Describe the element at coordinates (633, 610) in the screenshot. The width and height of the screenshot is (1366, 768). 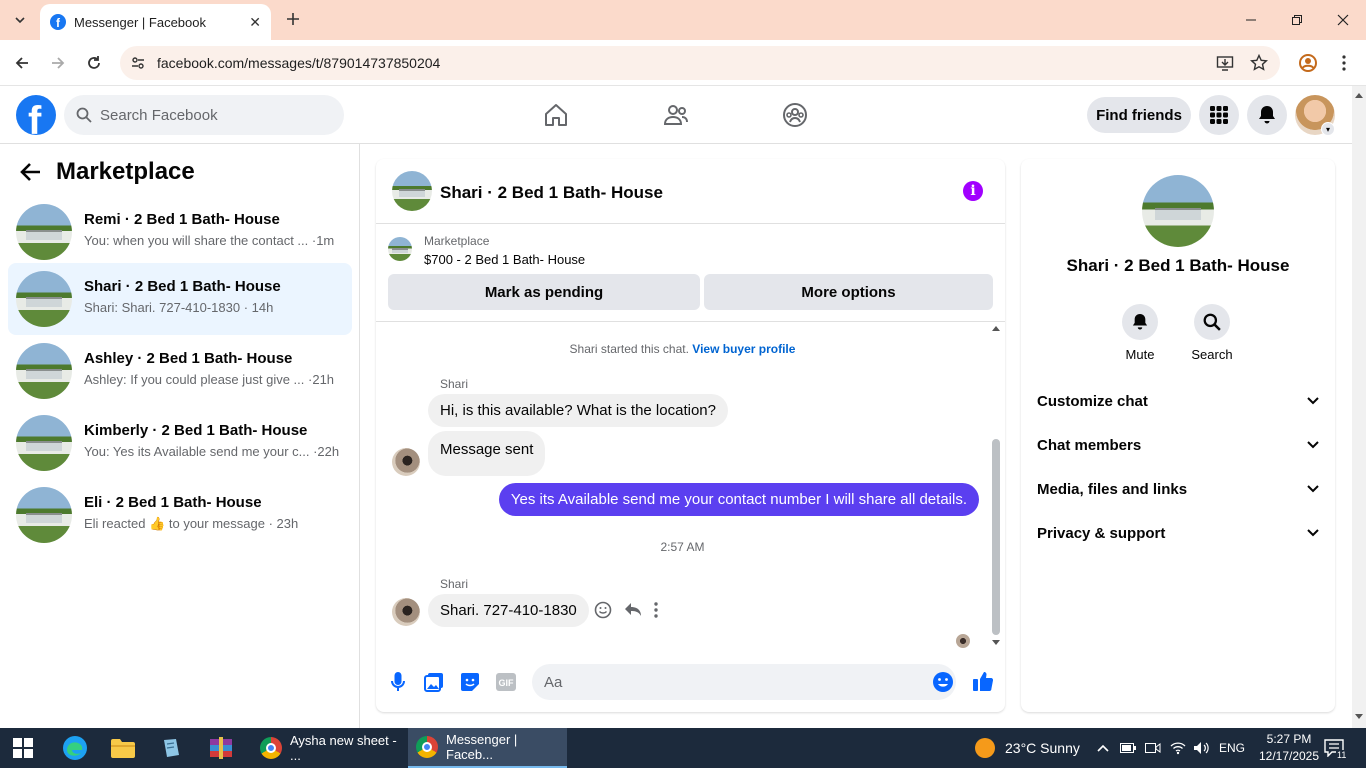
I see `reply-icon` at that location.